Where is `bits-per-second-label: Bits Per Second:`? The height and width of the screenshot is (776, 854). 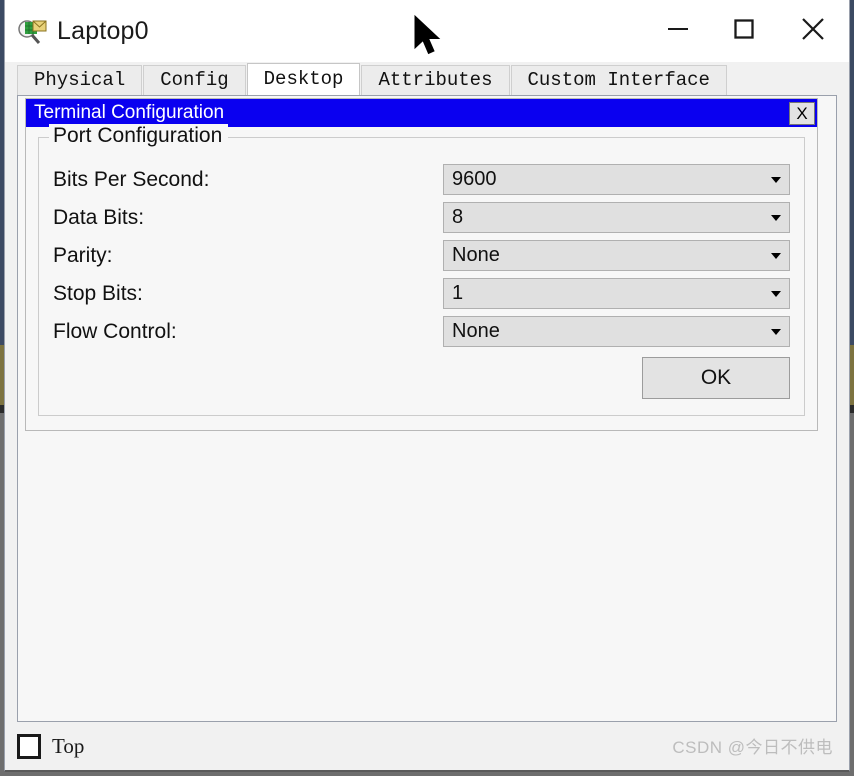
bits-per-second-label: Bits Per Second: is located at coordinates (131, 179).